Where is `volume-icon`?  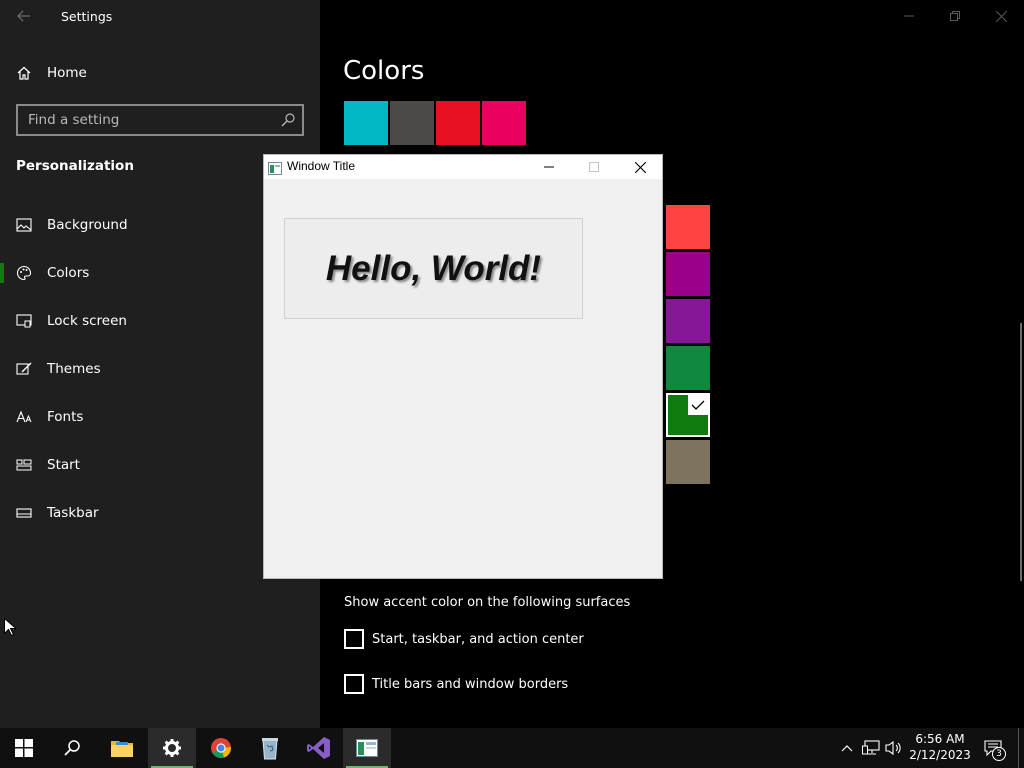
volume-icon is located at coordinates (893, 748).